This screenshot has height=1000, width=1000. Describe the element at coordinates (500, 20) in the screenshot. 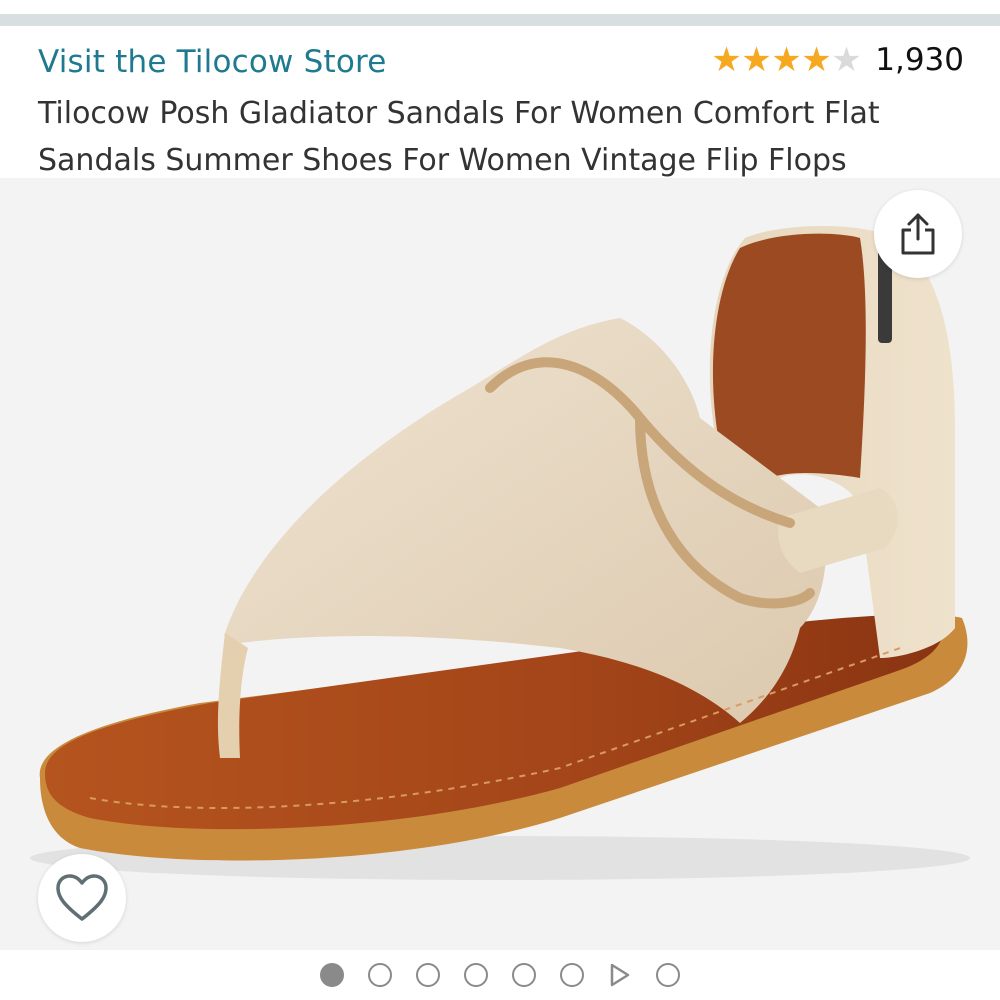

I see `top-divider` at that location.